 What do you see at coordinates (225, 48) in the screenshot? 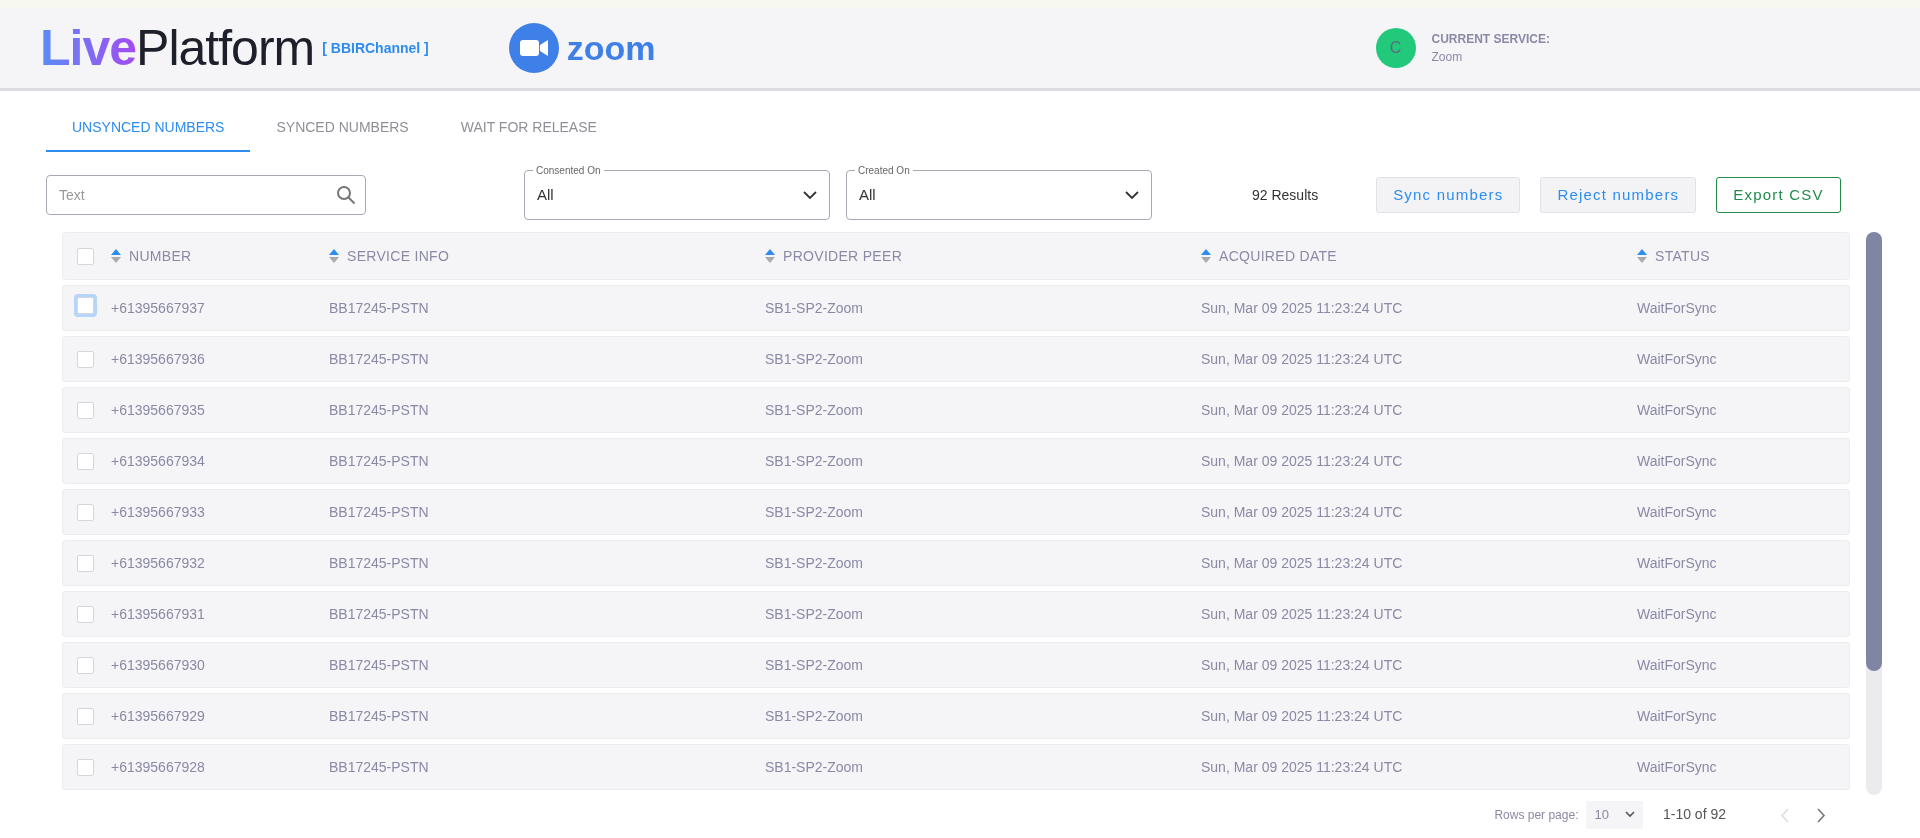
I see `logo-text: Platform` at bounding box center [225, 48].